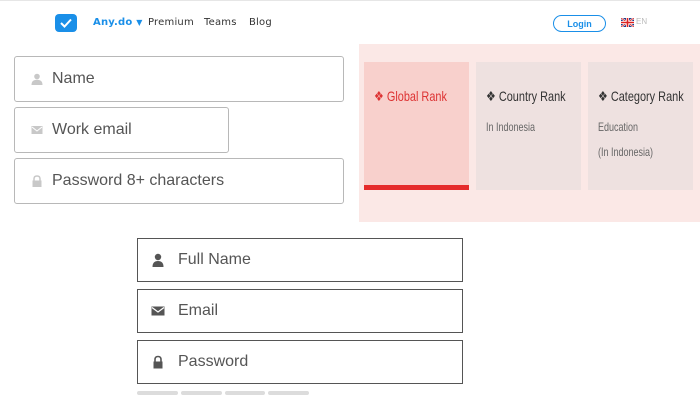  What do you see at coordinates (213, 361) in the screenshot?
I see `password-input-placeholder: Password` at bounding box center [213, 361].